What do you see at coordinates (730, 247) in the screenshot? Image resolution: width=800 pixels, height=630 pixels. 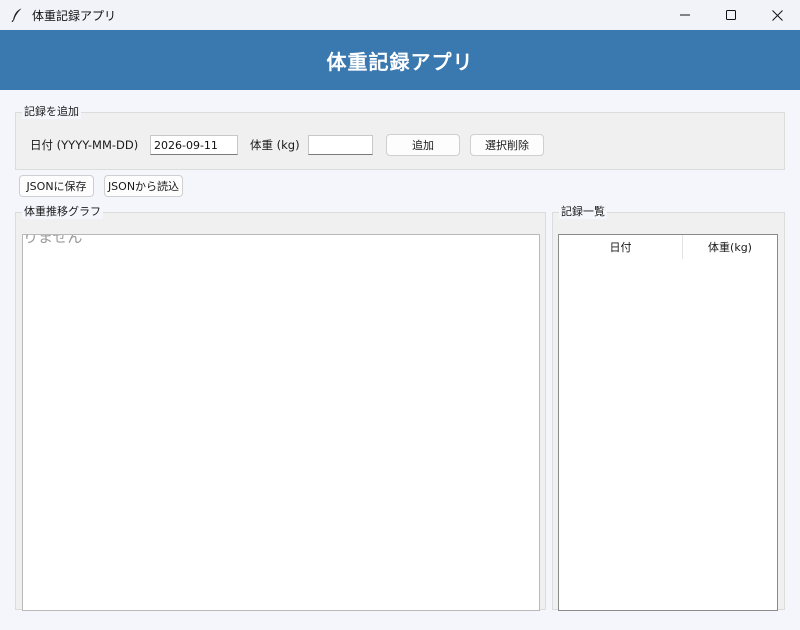 I see `column-header-weight: 体重(kg)` at bounding box center [730, 247].